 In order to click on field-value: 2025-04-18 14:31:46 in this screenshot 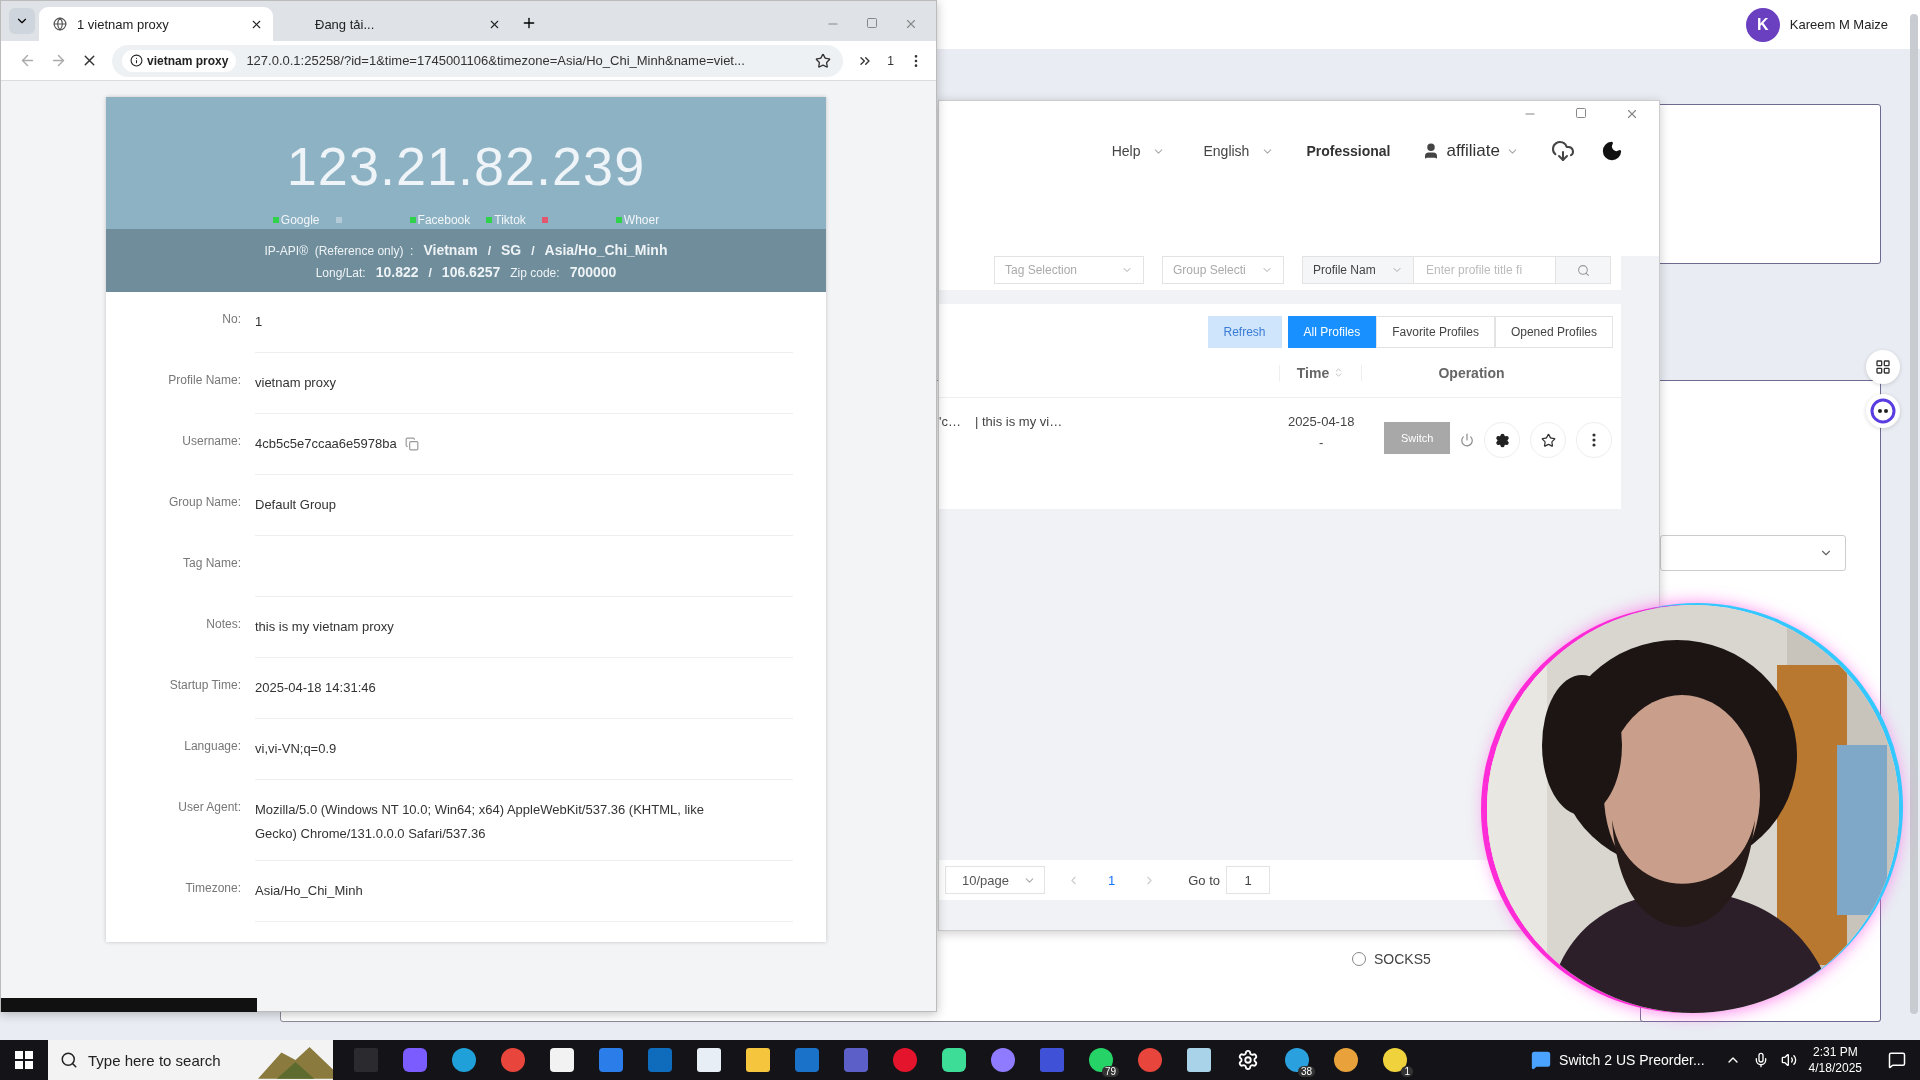, I will do `click(315, 688)`.